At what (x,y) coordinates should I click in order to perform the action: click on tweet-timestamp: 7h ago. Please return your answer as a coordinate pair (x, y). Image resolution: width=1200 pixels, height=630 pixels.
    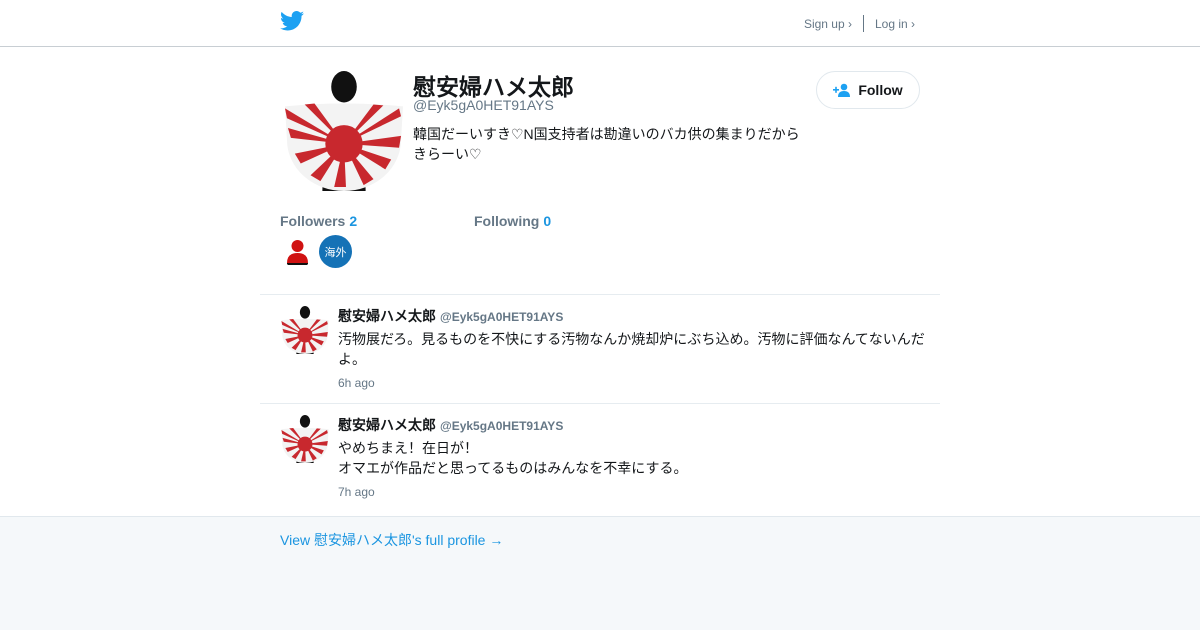
    Looking at the image, I should click on (356, 492).